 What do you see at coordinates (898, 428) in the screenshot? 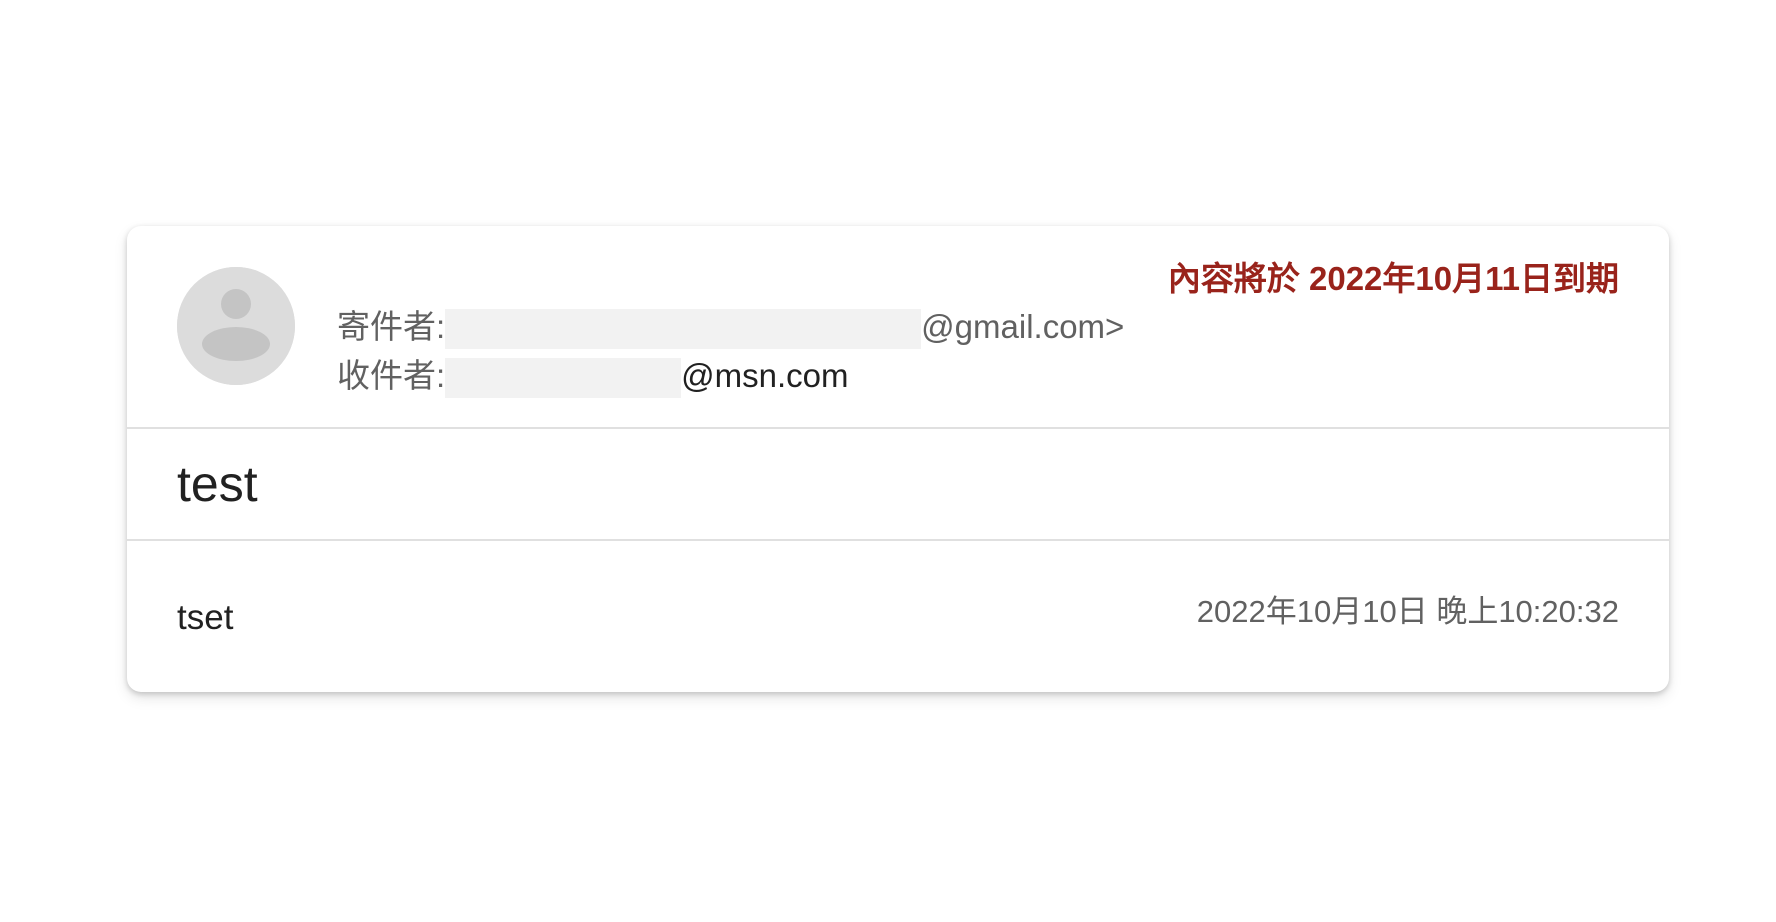
I see `header-divider` at bounding box center [898, 428].